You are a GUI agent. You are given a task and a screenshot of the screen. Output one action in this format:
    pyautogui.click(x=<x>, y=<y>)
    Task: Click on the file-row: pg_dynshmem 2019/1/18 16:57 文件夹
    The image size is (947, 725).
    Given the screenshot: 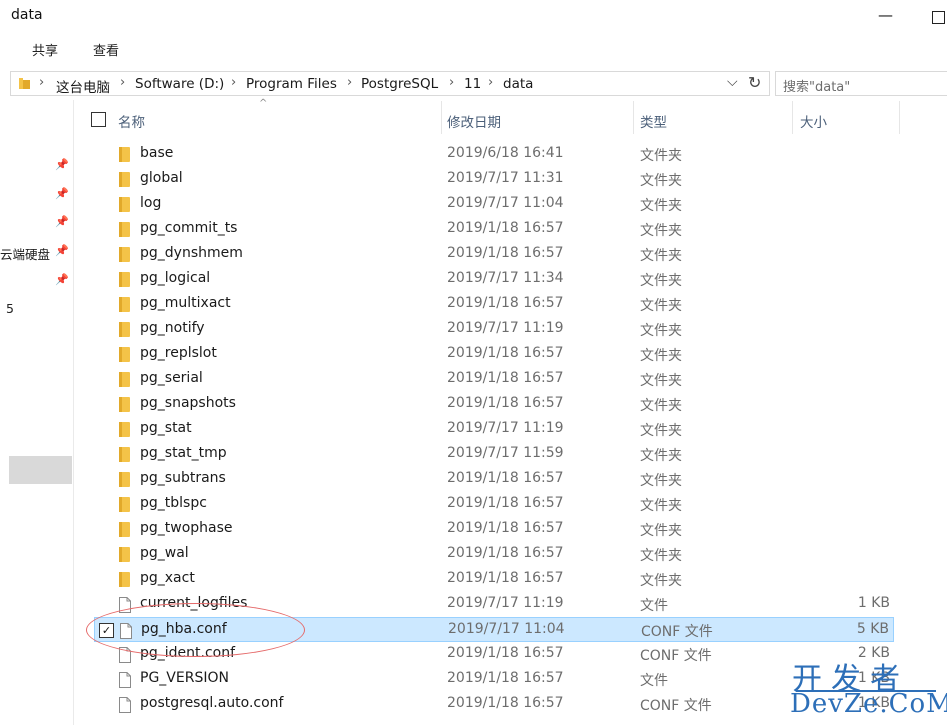 What is the action you would take?
    pyautogui.click(x=494, y=254)
    